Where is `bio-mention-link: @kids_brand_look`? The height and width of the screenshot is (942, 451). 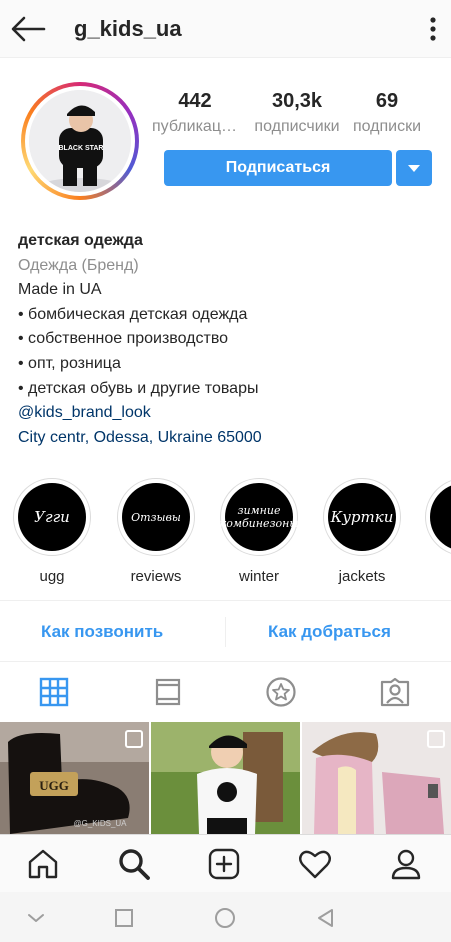 bio-mention-link: @kids_brand_look is located at coordinates (228, 413).